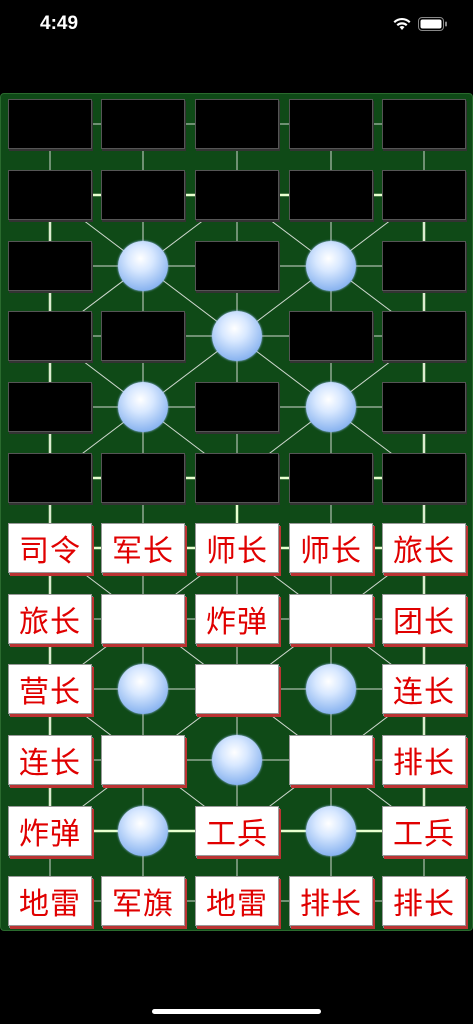 The height and width of the screenshot is (1024, 473). I want to click on status-bar: 4:49, so click(236, 25).